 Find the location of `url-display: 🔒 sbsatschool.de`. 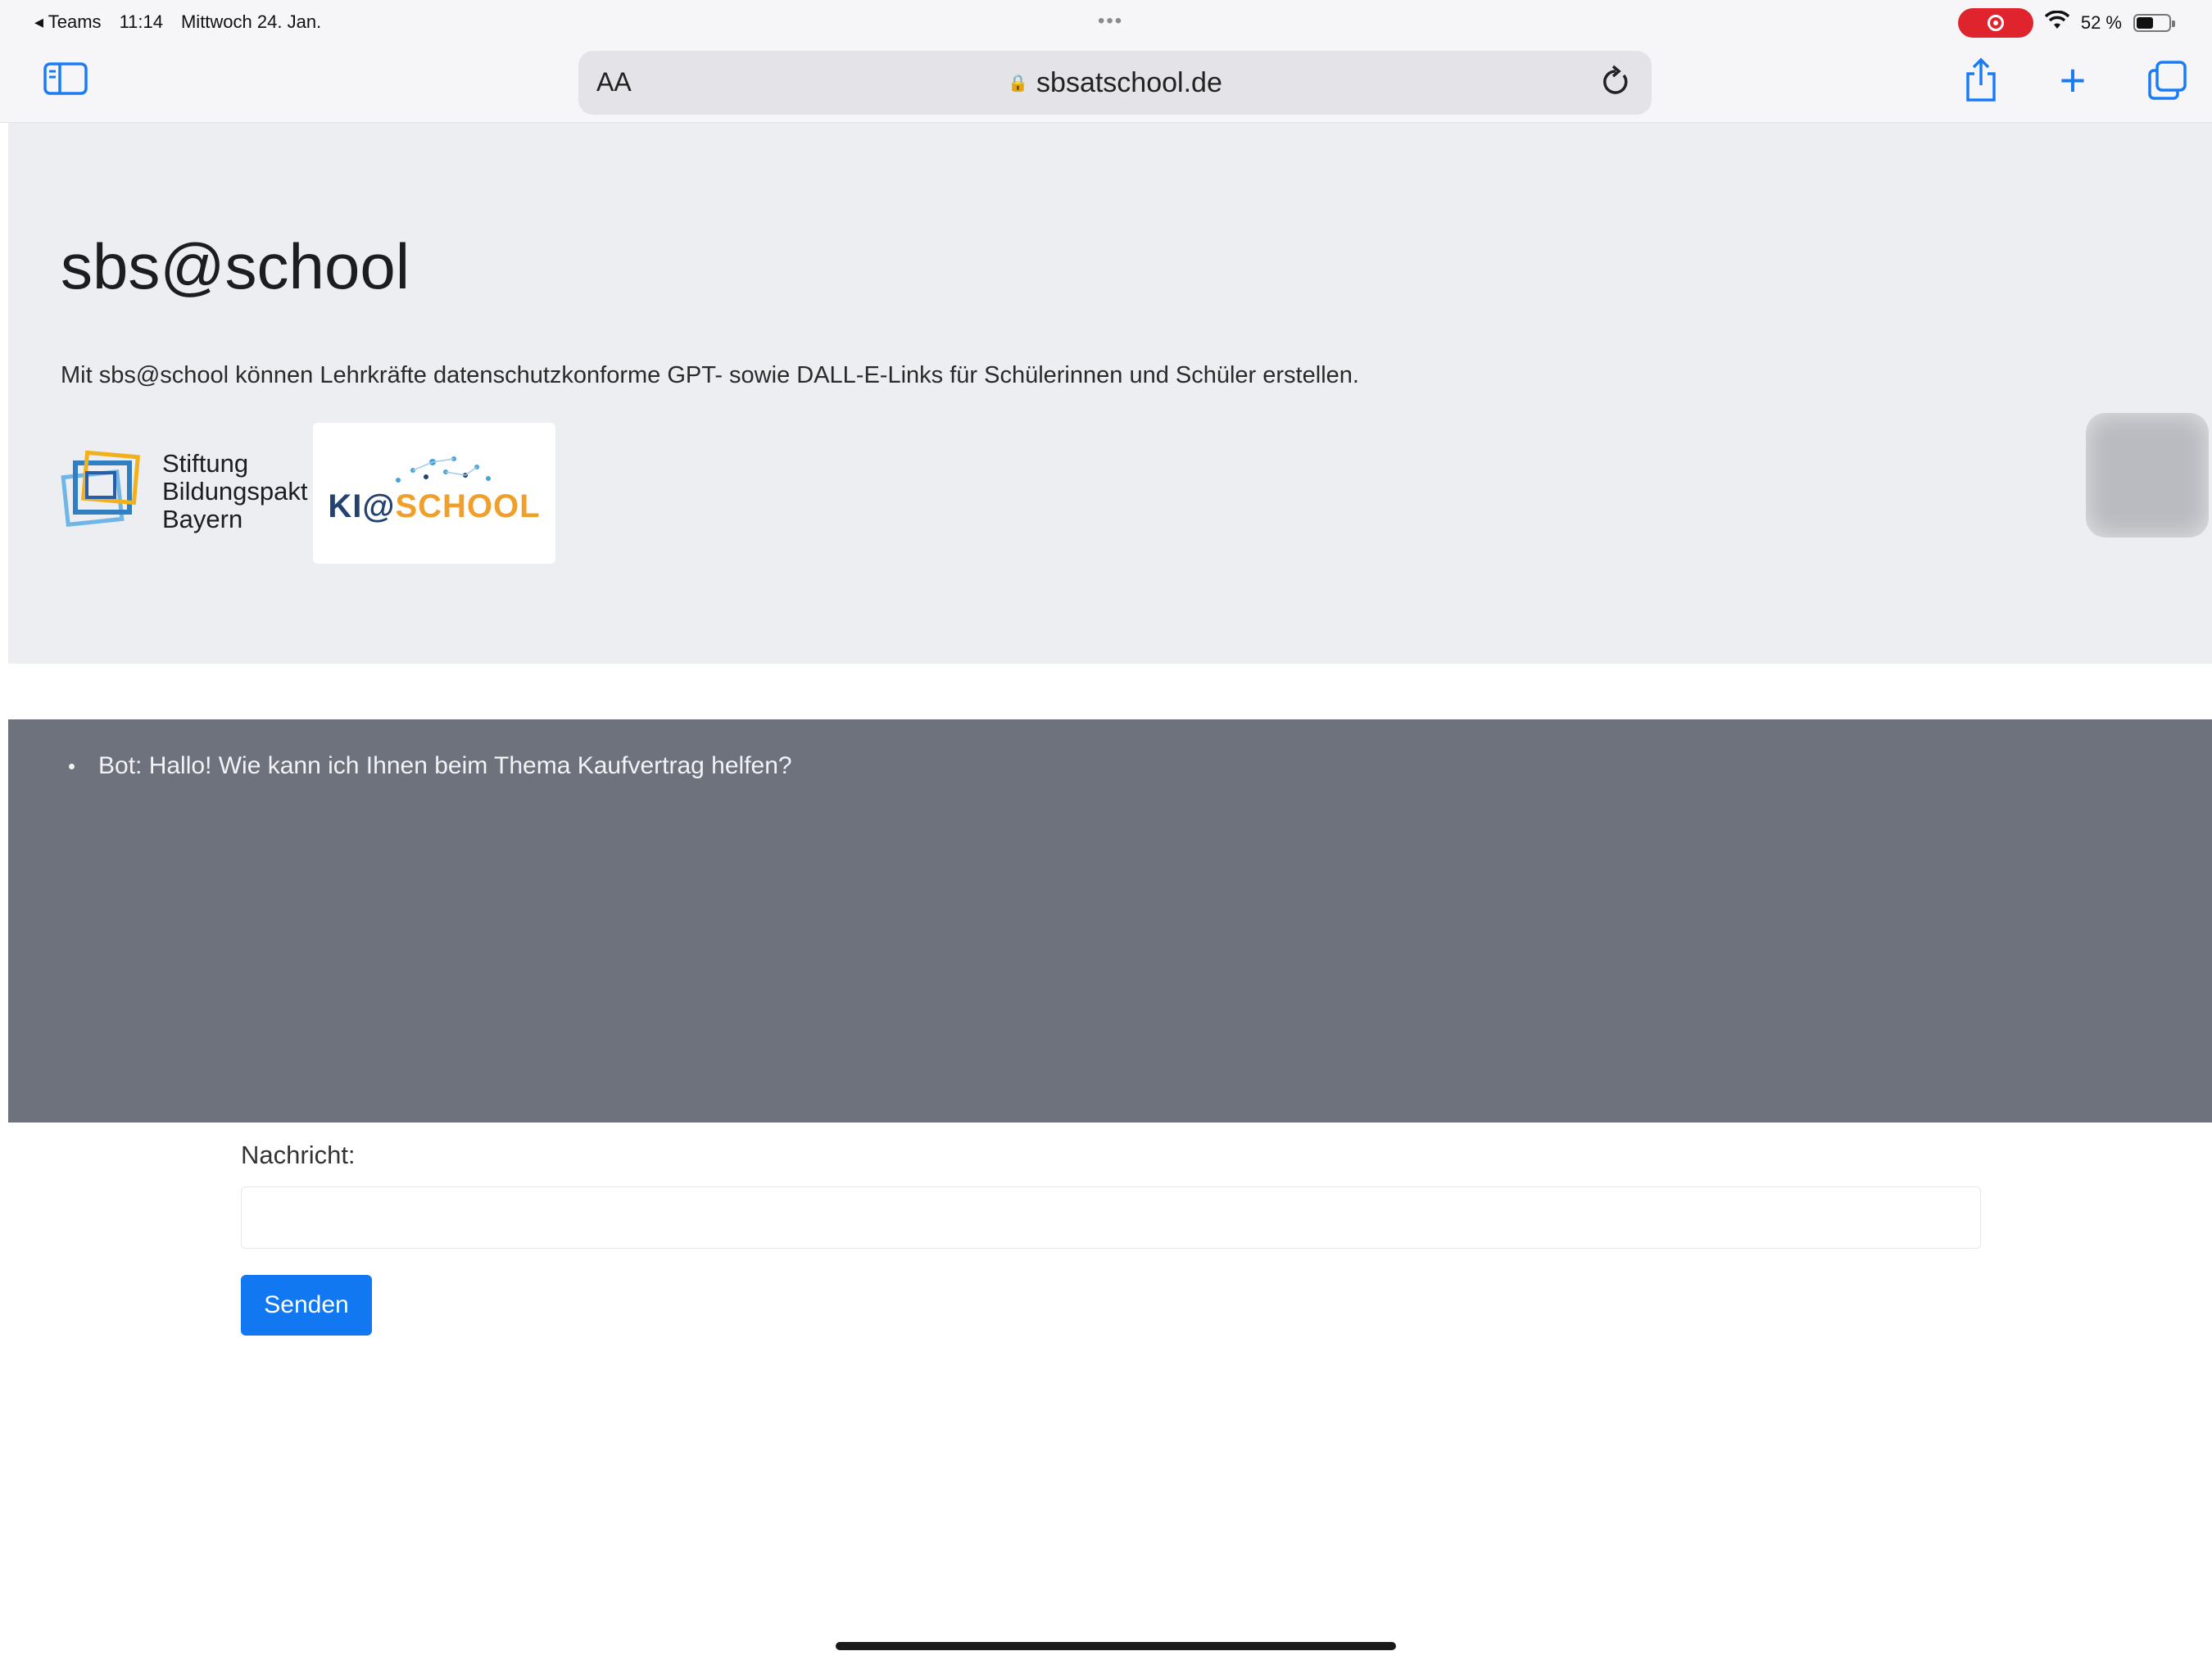

url-display: 🔒 sbsatschool.de is located at coordinates (1115, 83).